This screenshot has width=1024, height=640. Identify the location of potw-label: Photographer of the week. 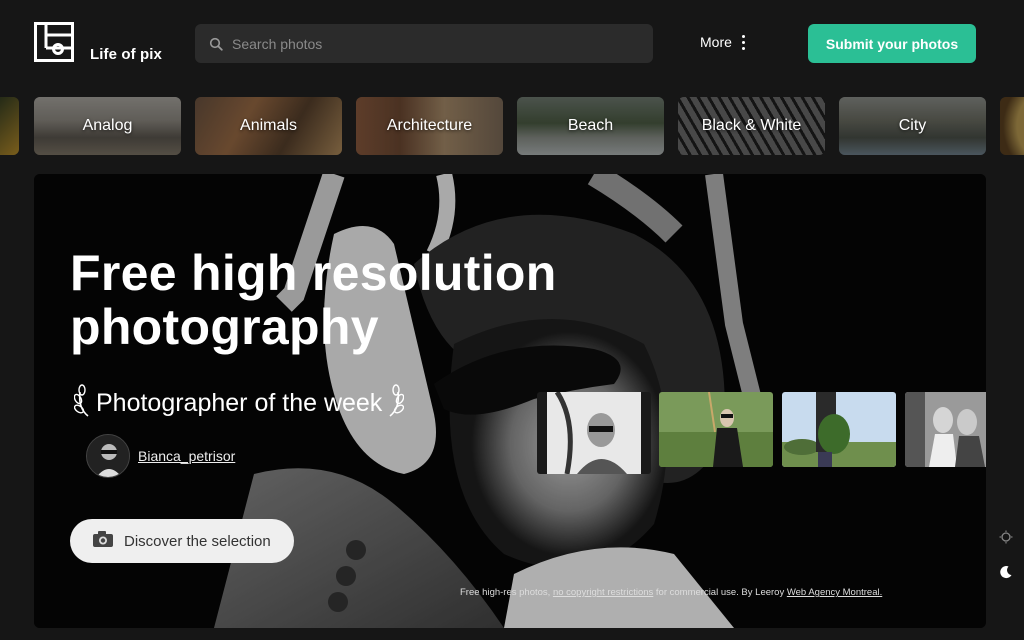
(239, 403).